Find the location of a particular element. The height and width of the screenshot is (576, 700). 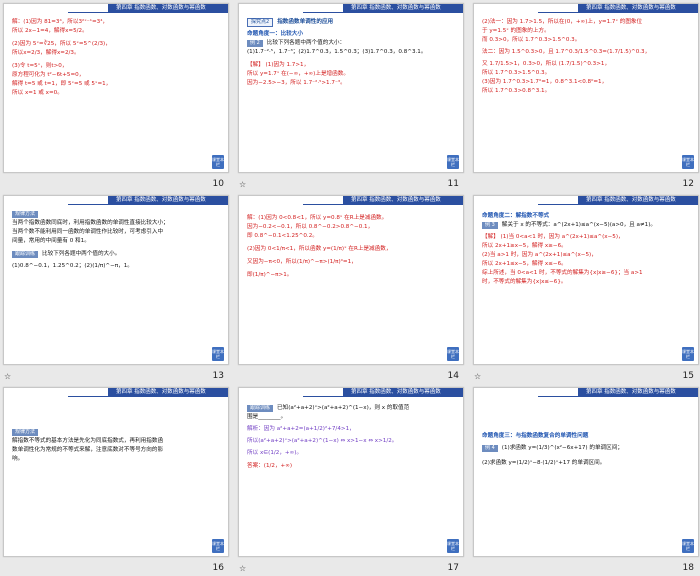

text-line: 所以 x∈(1/2，+∞)。 is located at coordinates (275, 453).